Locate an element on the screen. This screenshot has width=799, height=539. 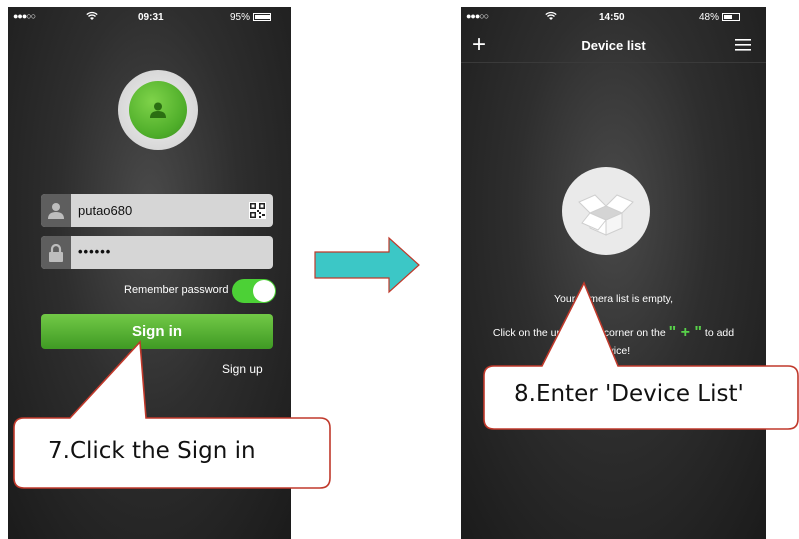
status-bar: ●●●○○ 14:50 48% is located at coordinates (613, 18).